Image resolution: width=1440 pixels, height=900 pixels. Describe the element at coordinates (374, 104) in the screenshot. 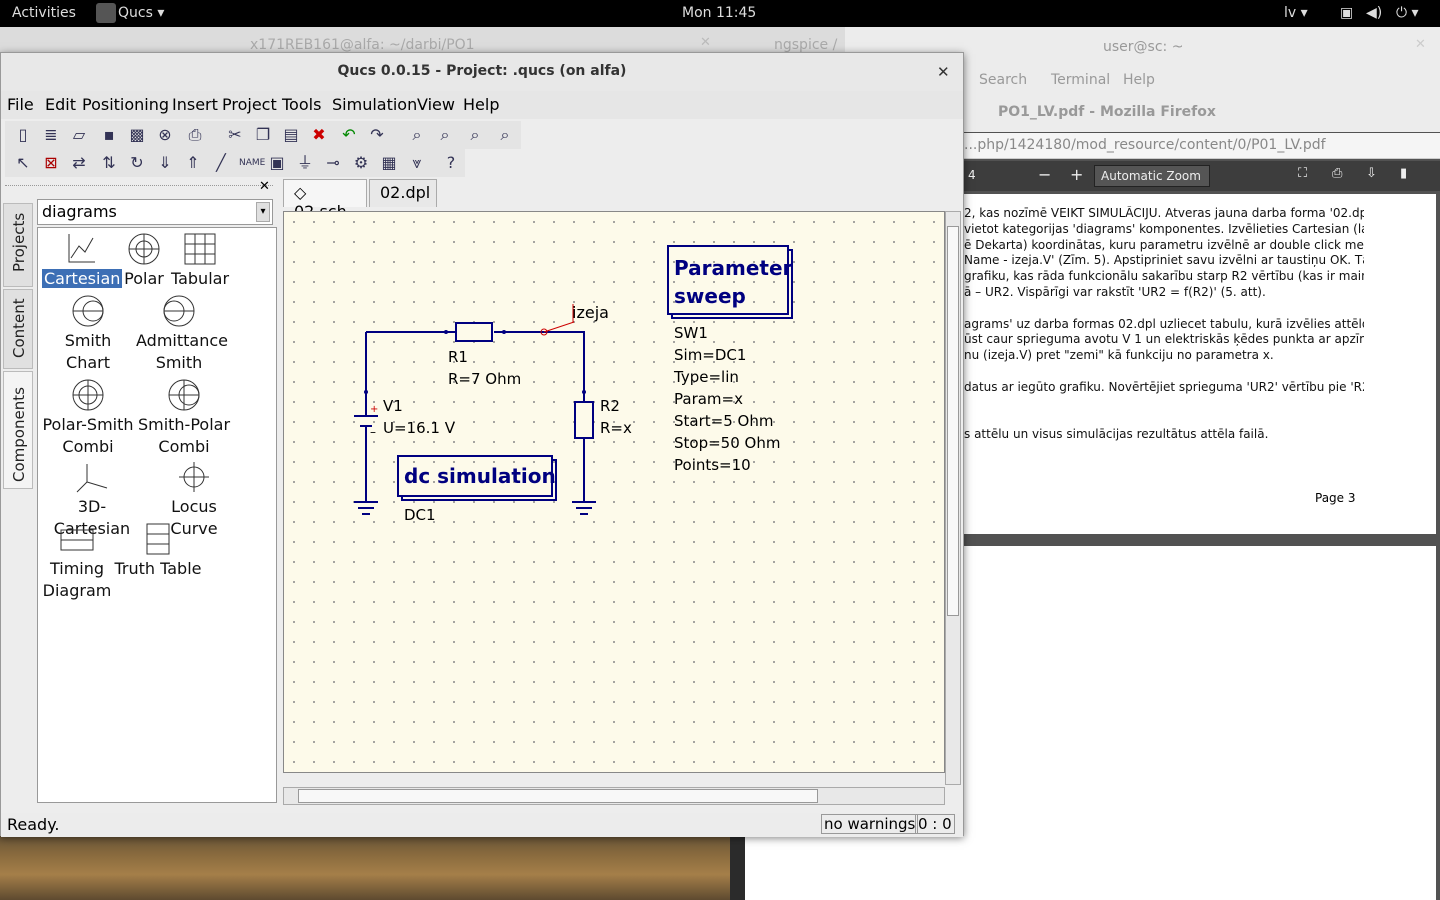

I see `menu-simulation: Simulation` at that location.